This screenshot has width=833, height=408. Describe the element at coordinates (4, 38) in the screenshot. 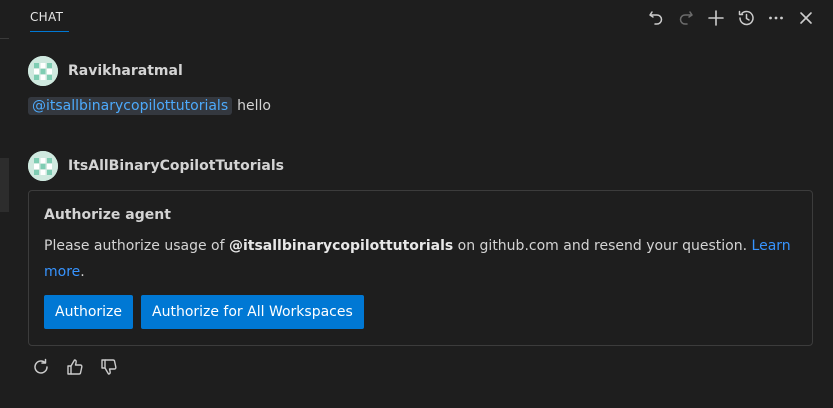

I see `divider` at that location.